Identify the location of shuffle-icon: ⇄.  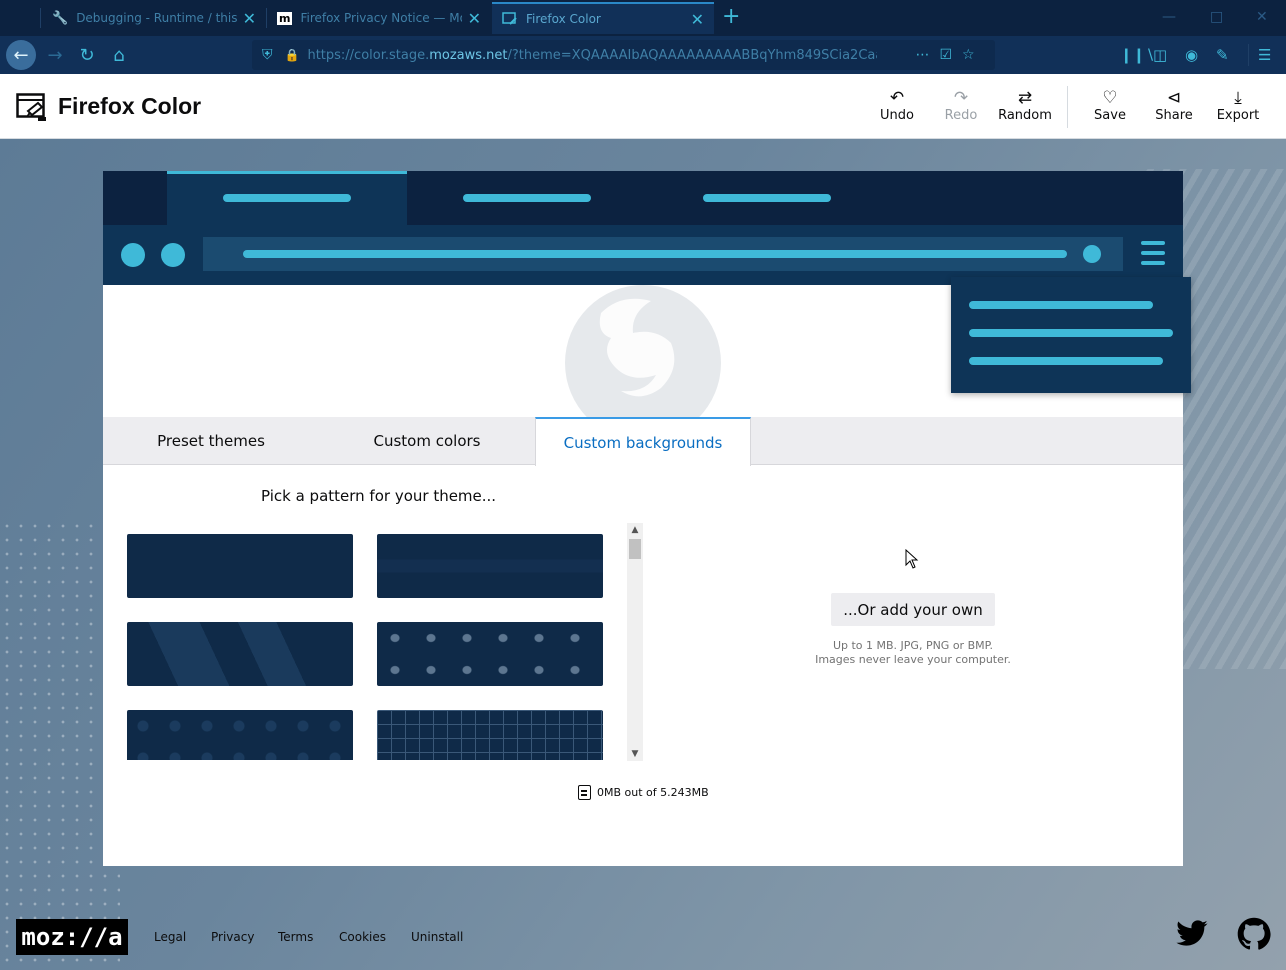
(1025, 98).